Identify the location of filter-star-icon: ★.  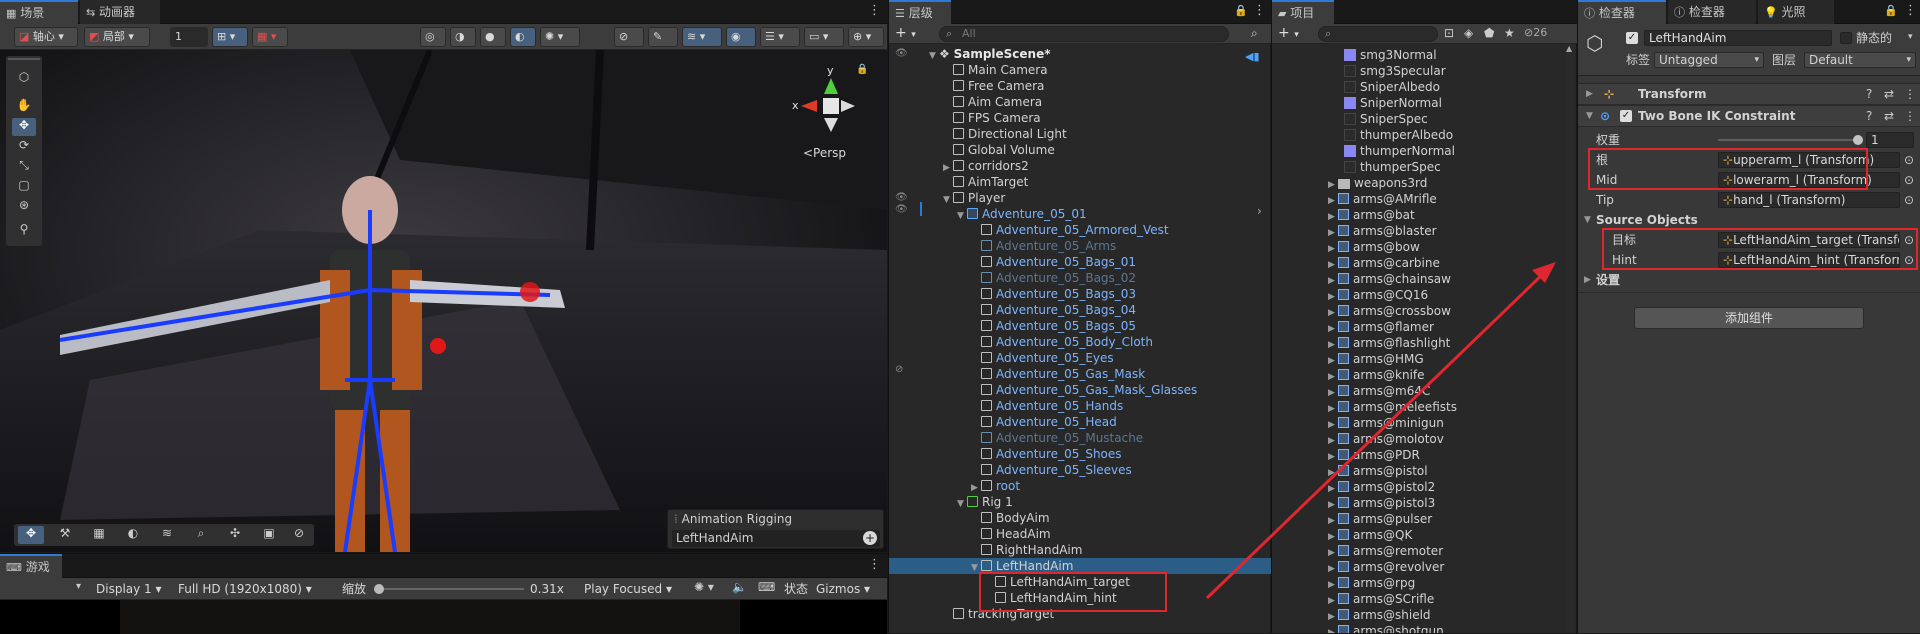
(1509, 33).